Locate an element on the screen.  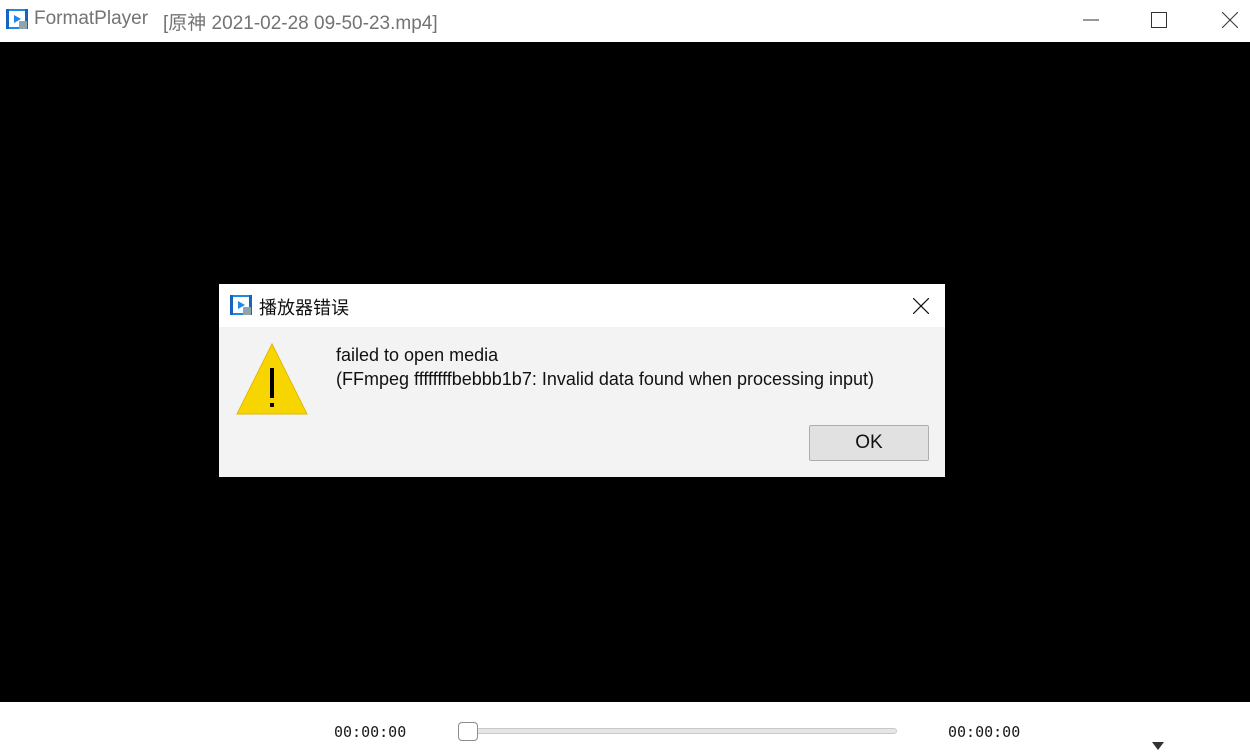
dialog-titlebar: 播放器错误 is located at coordinates (582, 305).